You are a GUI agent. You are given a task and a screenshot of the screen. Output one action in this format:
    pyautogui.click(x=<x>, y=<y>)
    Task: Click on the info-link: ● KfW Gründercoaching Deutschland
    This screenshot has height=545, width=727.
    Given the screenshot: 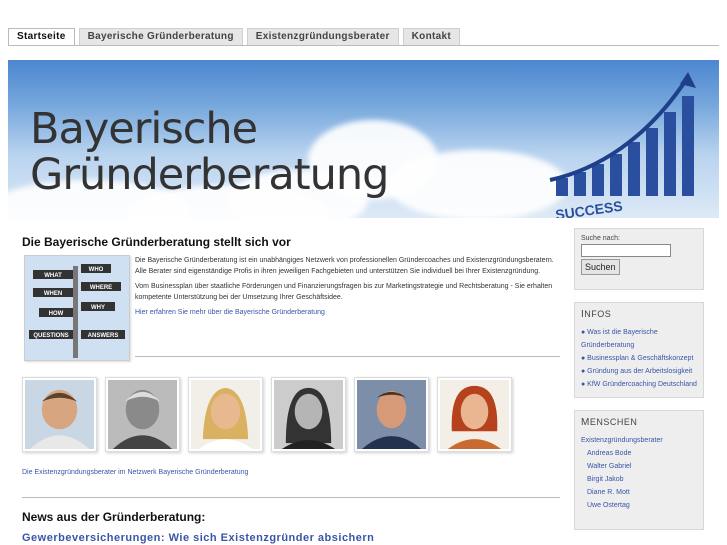 What is the action you would take?
    pyautogui.click(x=639, y=384)
    